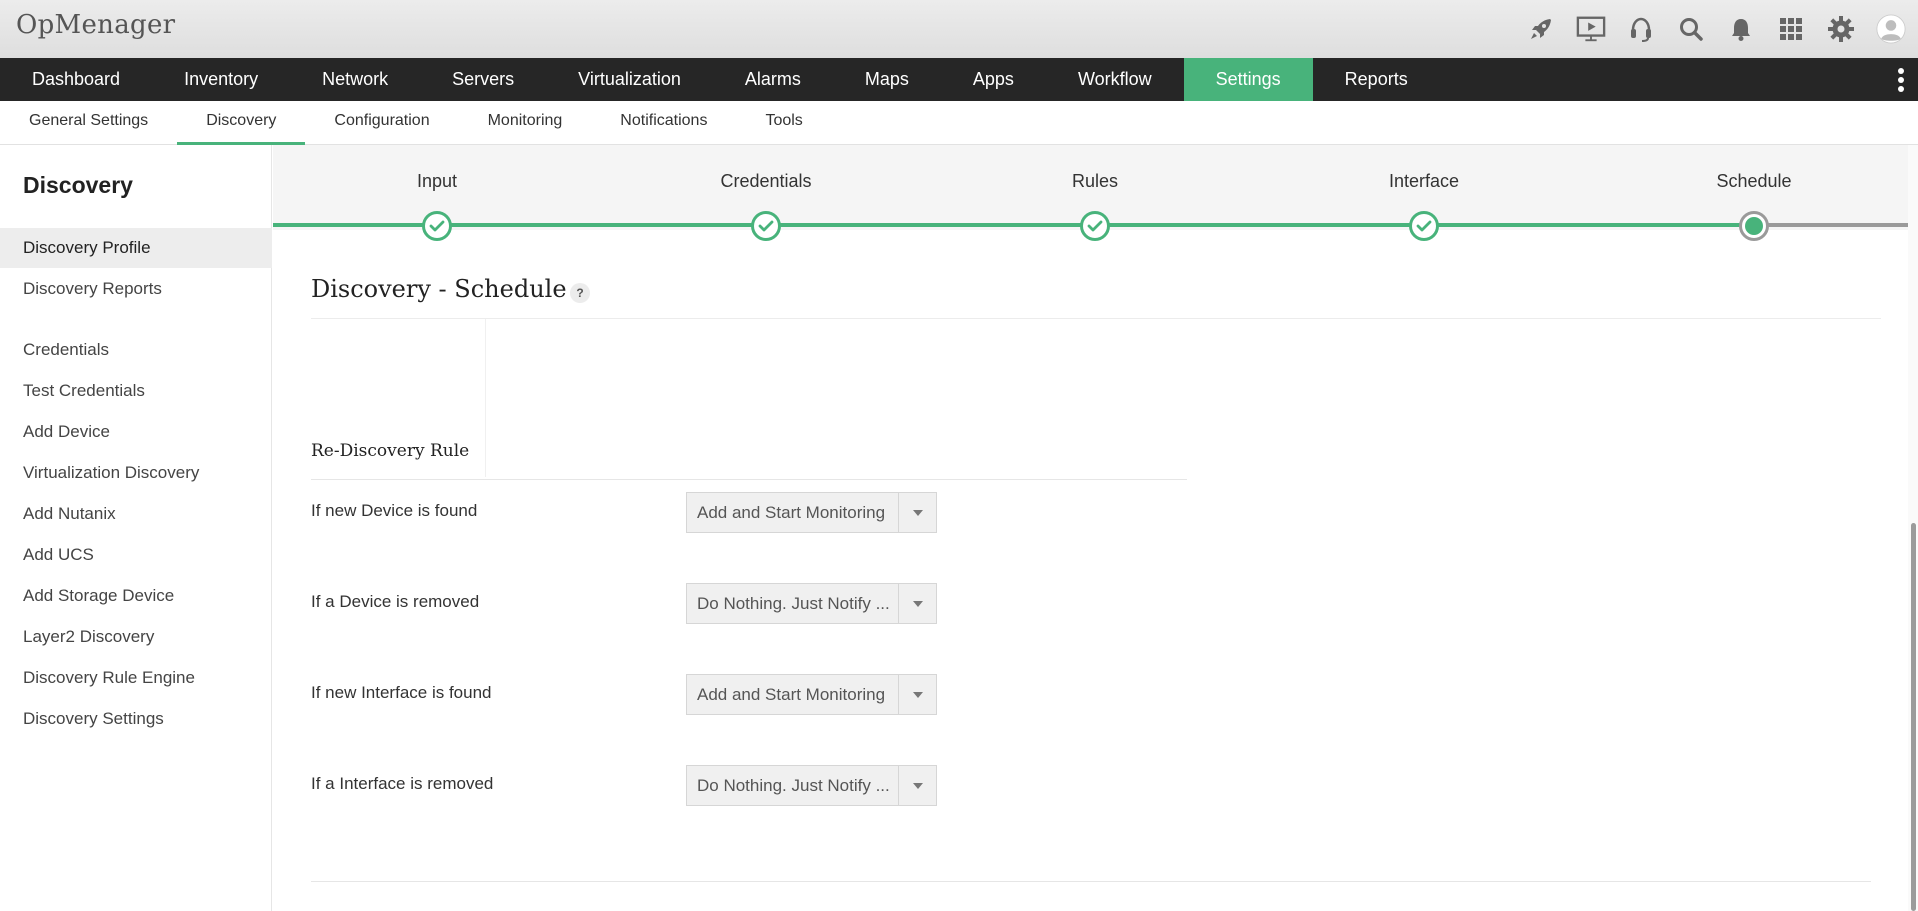  I want to click on step-label: Credentials, so click(766, 181).